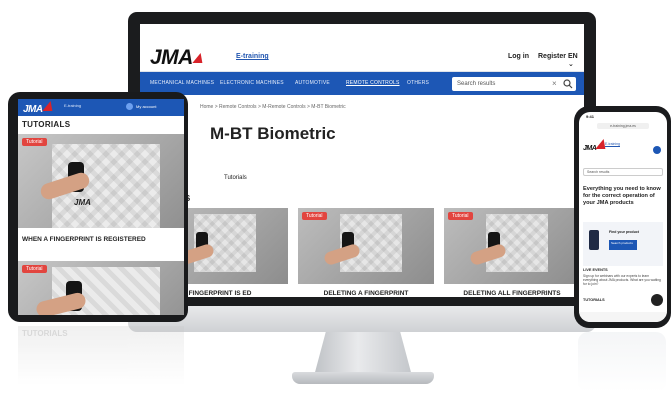 The width and height of the screenshot is (671, 399). I want to click on clear-search-icon: ×, so click(554, 83).